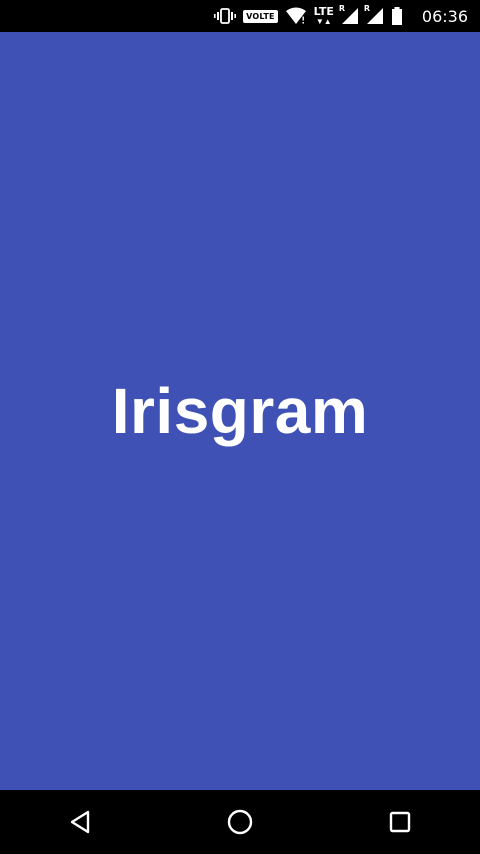 This screenshot has height=854, width=480. Describe the element at coordinates (323, 21) in the screenshot. I see `data-arrows-icon: ▼▲` at that location.